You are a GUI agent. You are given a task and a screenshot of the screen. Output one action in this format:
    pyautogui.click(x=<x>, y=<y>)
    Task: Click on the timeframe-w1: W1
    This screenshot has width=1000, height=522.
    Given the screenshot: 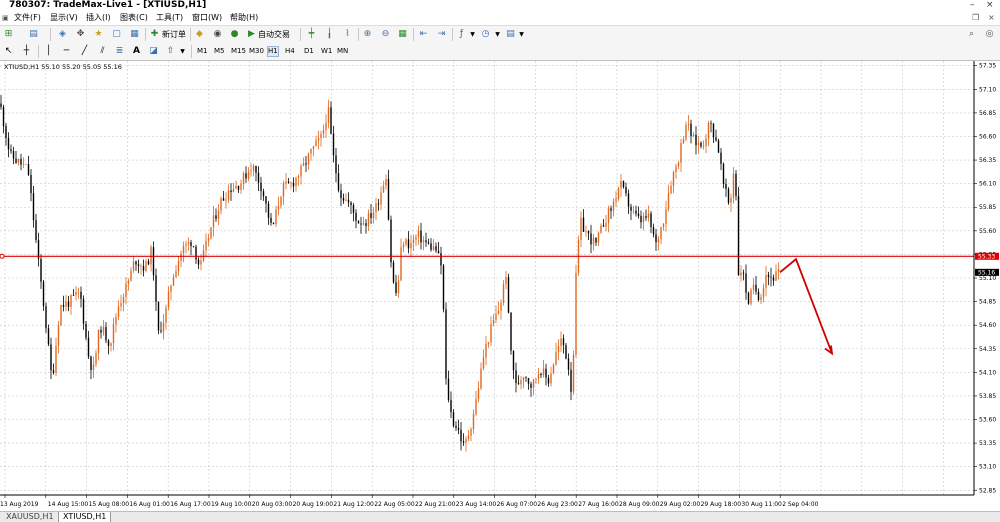 What is the action you would take?
    pyautogui.click(x=326, y=51)
    